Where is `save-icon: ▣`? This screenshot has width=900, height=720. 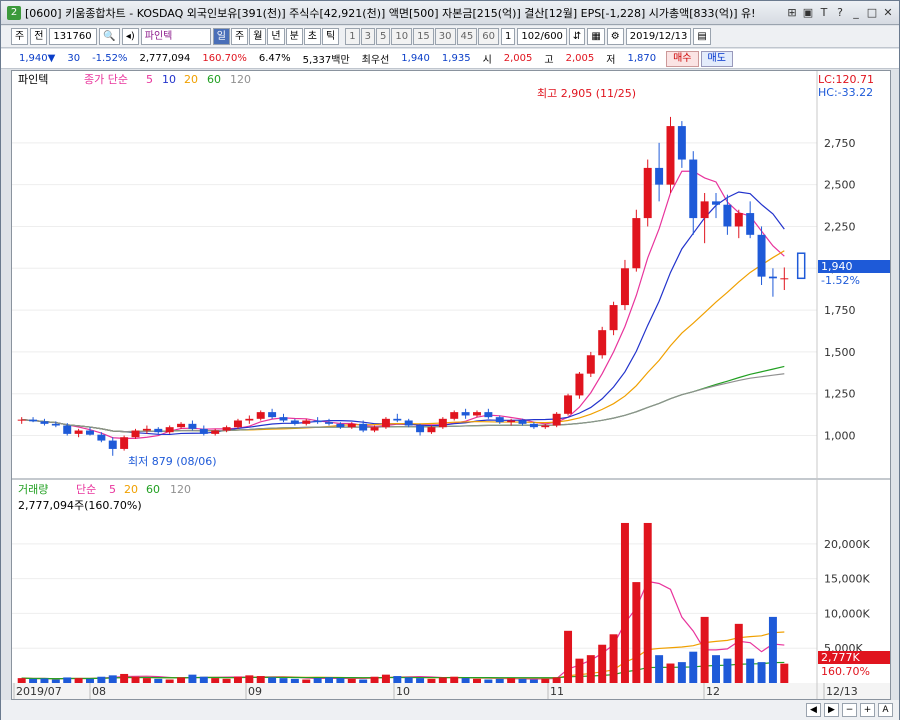
save-icon: ▣ is located at coordinates (808, 13).